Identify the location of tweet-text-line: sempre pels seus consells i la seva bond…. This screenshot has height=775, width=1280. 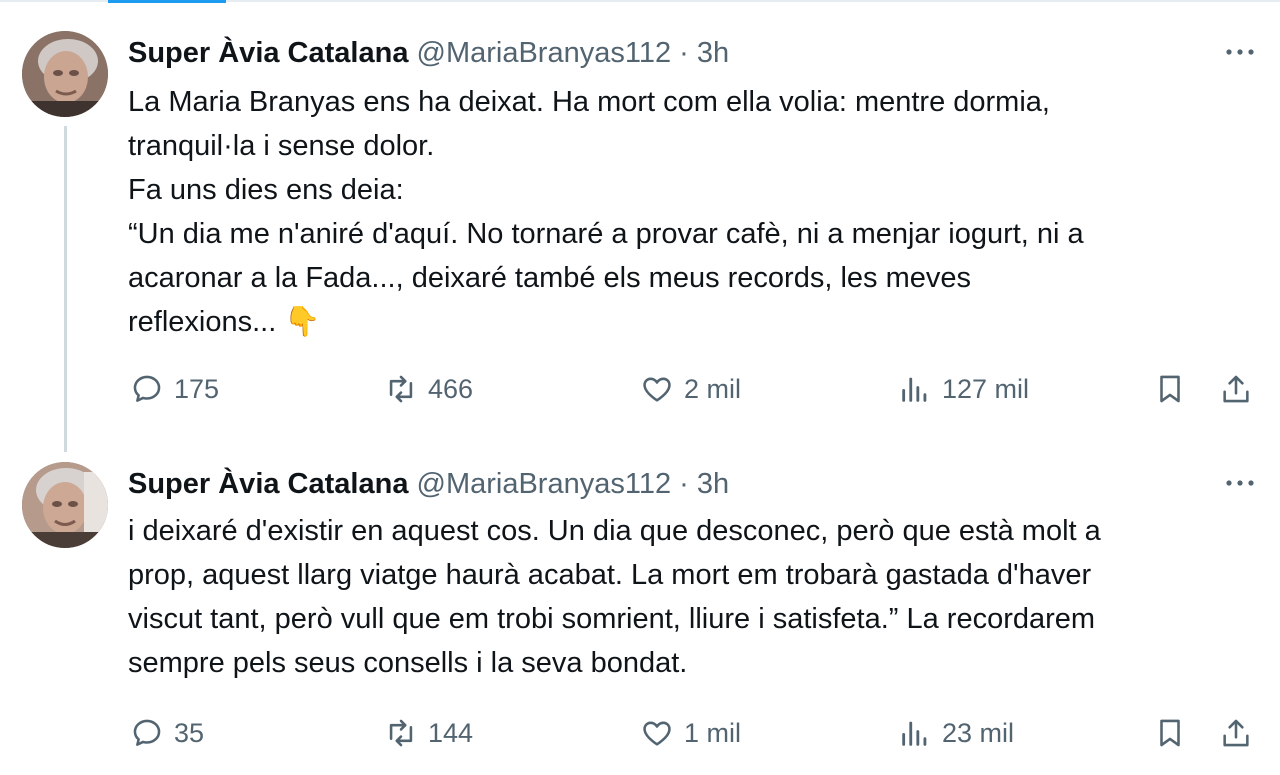
(408, 663).